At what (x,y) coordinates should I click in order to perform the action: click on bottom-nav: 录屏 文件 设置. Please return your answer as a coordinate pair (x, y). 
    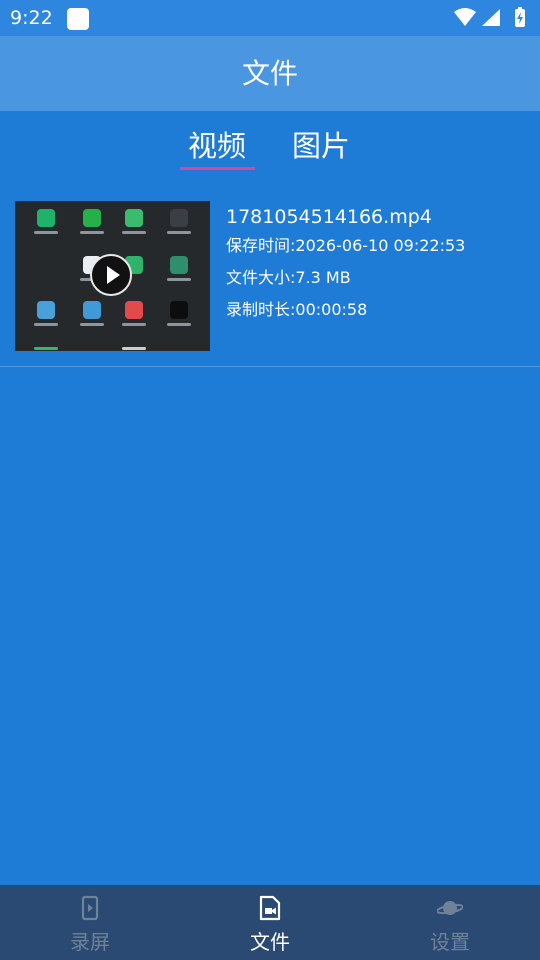
    Looking at the image, I should click on (270, 922).